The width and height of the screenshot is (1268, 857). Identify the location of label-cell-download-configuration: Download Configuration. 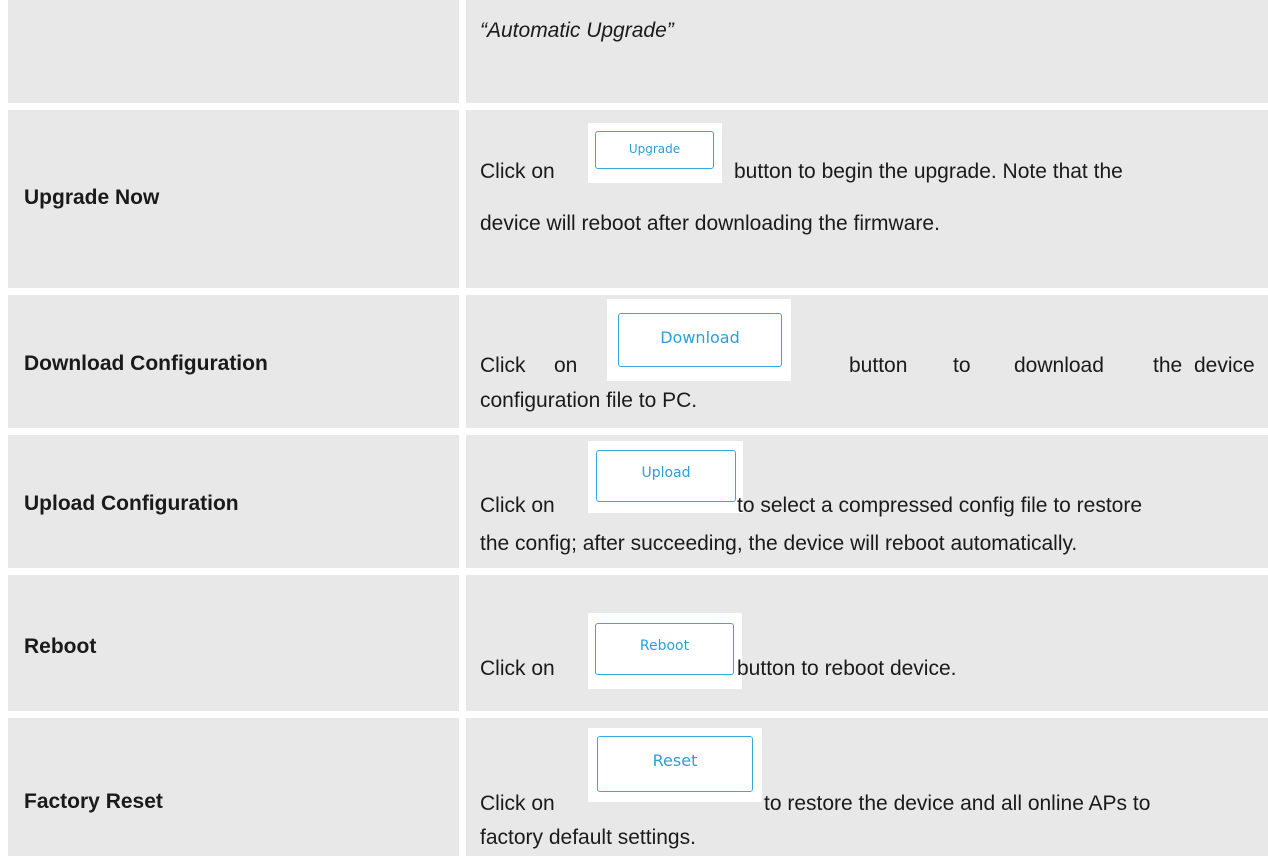
(233, 361).